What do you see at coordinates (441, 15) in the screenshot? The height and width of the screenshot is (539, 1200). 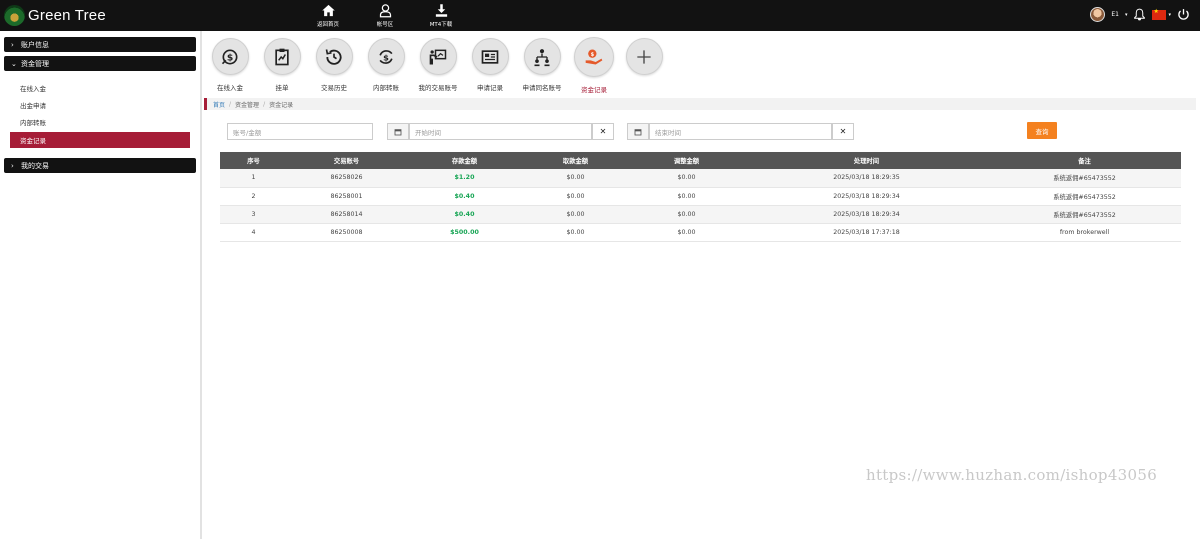 I see `topnav-download: MT4下载` at bounding box center [441, 15].